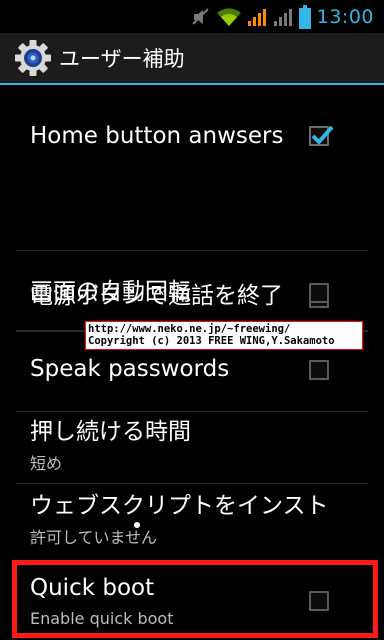 The image size is (384, 640). Describe the element at coordinates (92, 588) in the screenshot. I see `setting-label: Quick boot` at that location.